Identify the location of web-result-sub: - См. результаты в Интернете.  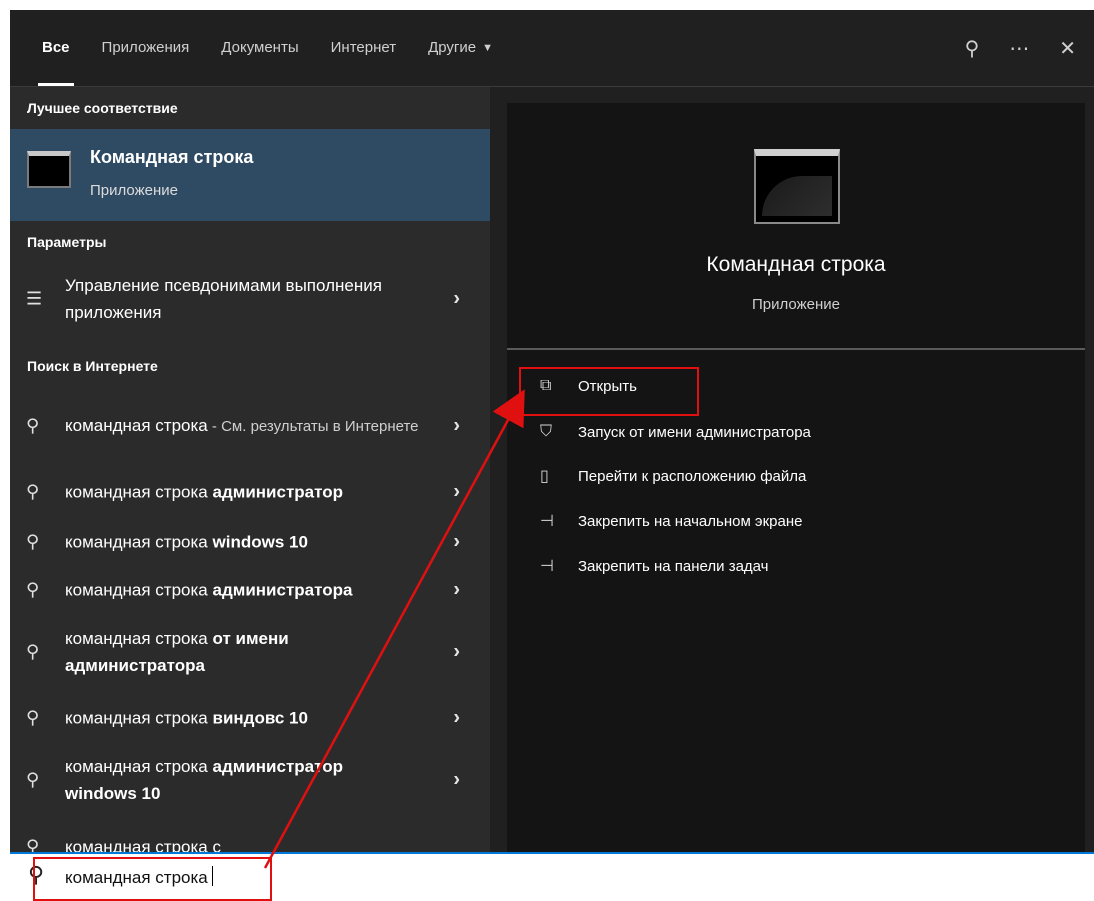
(313, 426).